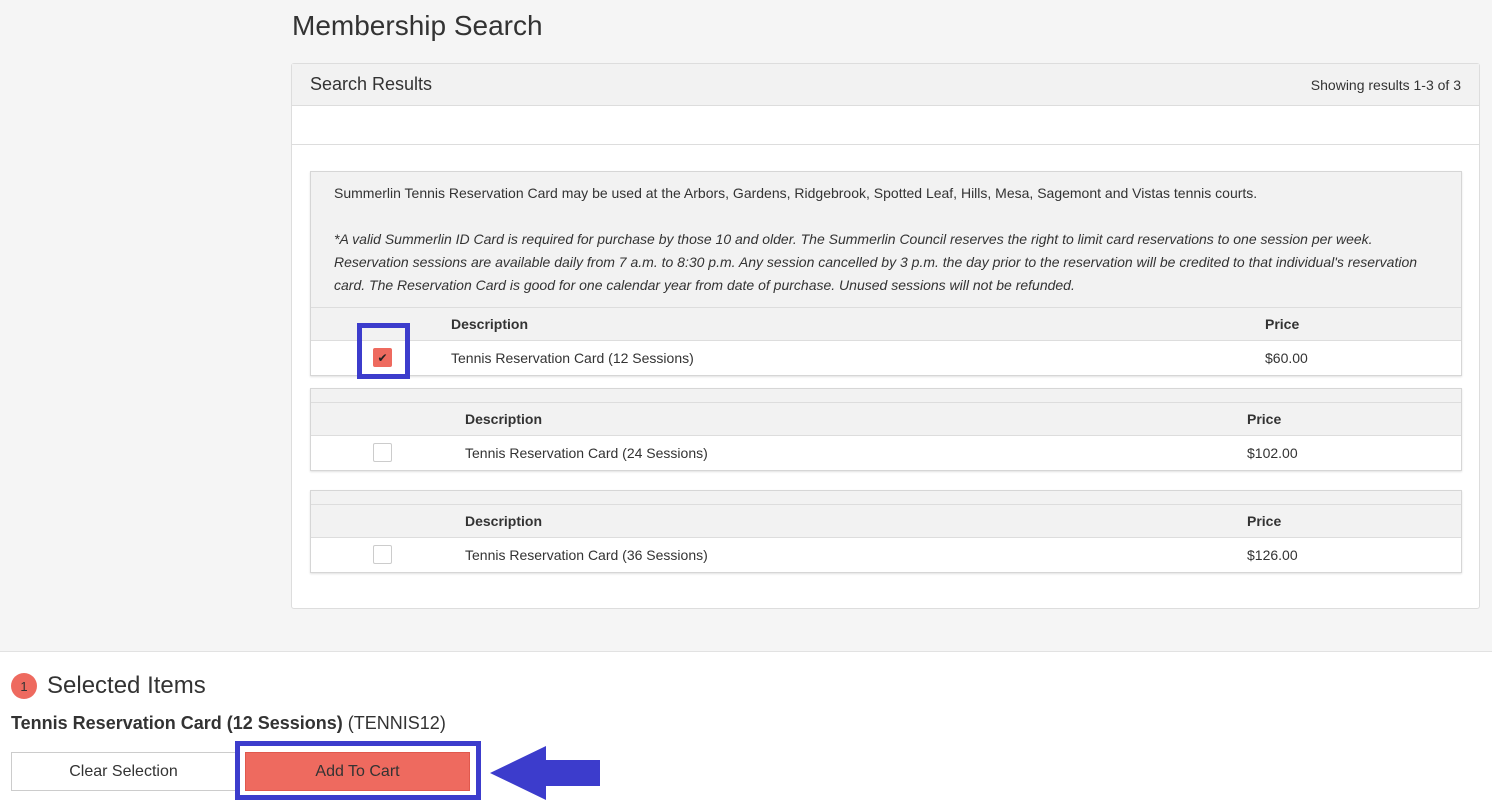 The width and height of the screenshot is (1492, 800). What do you see at coordinates (885, 85) in the screenshot?
I see `search-results-header: Search Results Showing results 1-3 of 3` at bounding box center [885, 85].